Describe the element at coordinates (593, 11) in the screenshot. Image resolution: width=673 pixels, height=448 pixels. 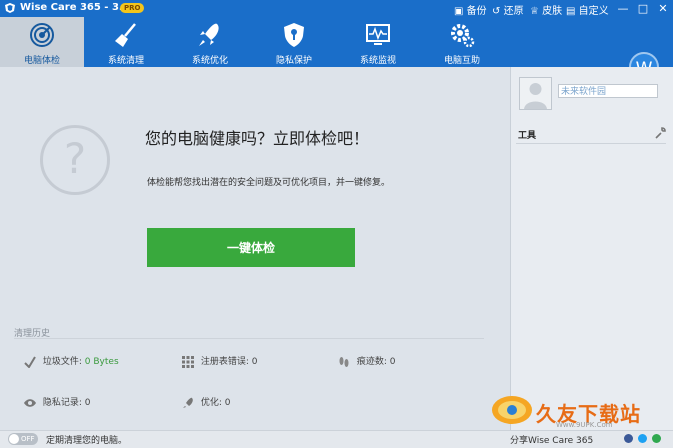
I see `custom-label: 自定义` at that location.